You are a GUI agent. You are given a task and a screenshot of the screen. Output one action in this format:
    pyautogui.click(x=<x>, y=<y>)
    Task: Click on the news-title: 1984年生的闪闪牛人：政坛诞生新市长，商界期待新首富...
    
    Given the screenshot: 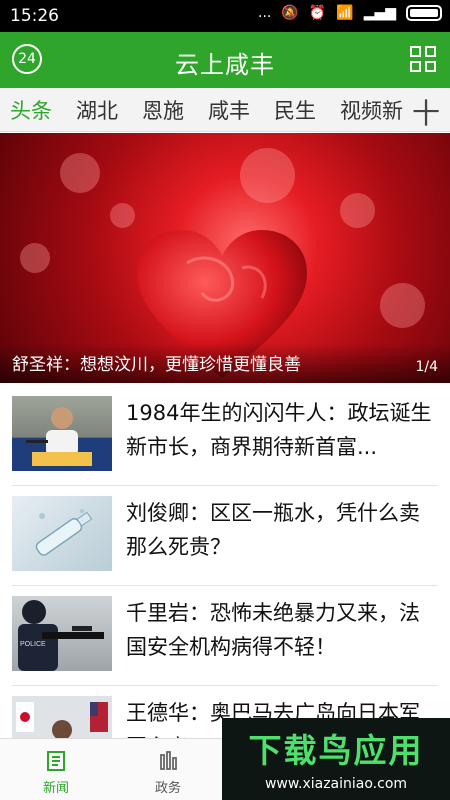 What is the action you would take?
    pyautogui.click(x=279, y=430)
    